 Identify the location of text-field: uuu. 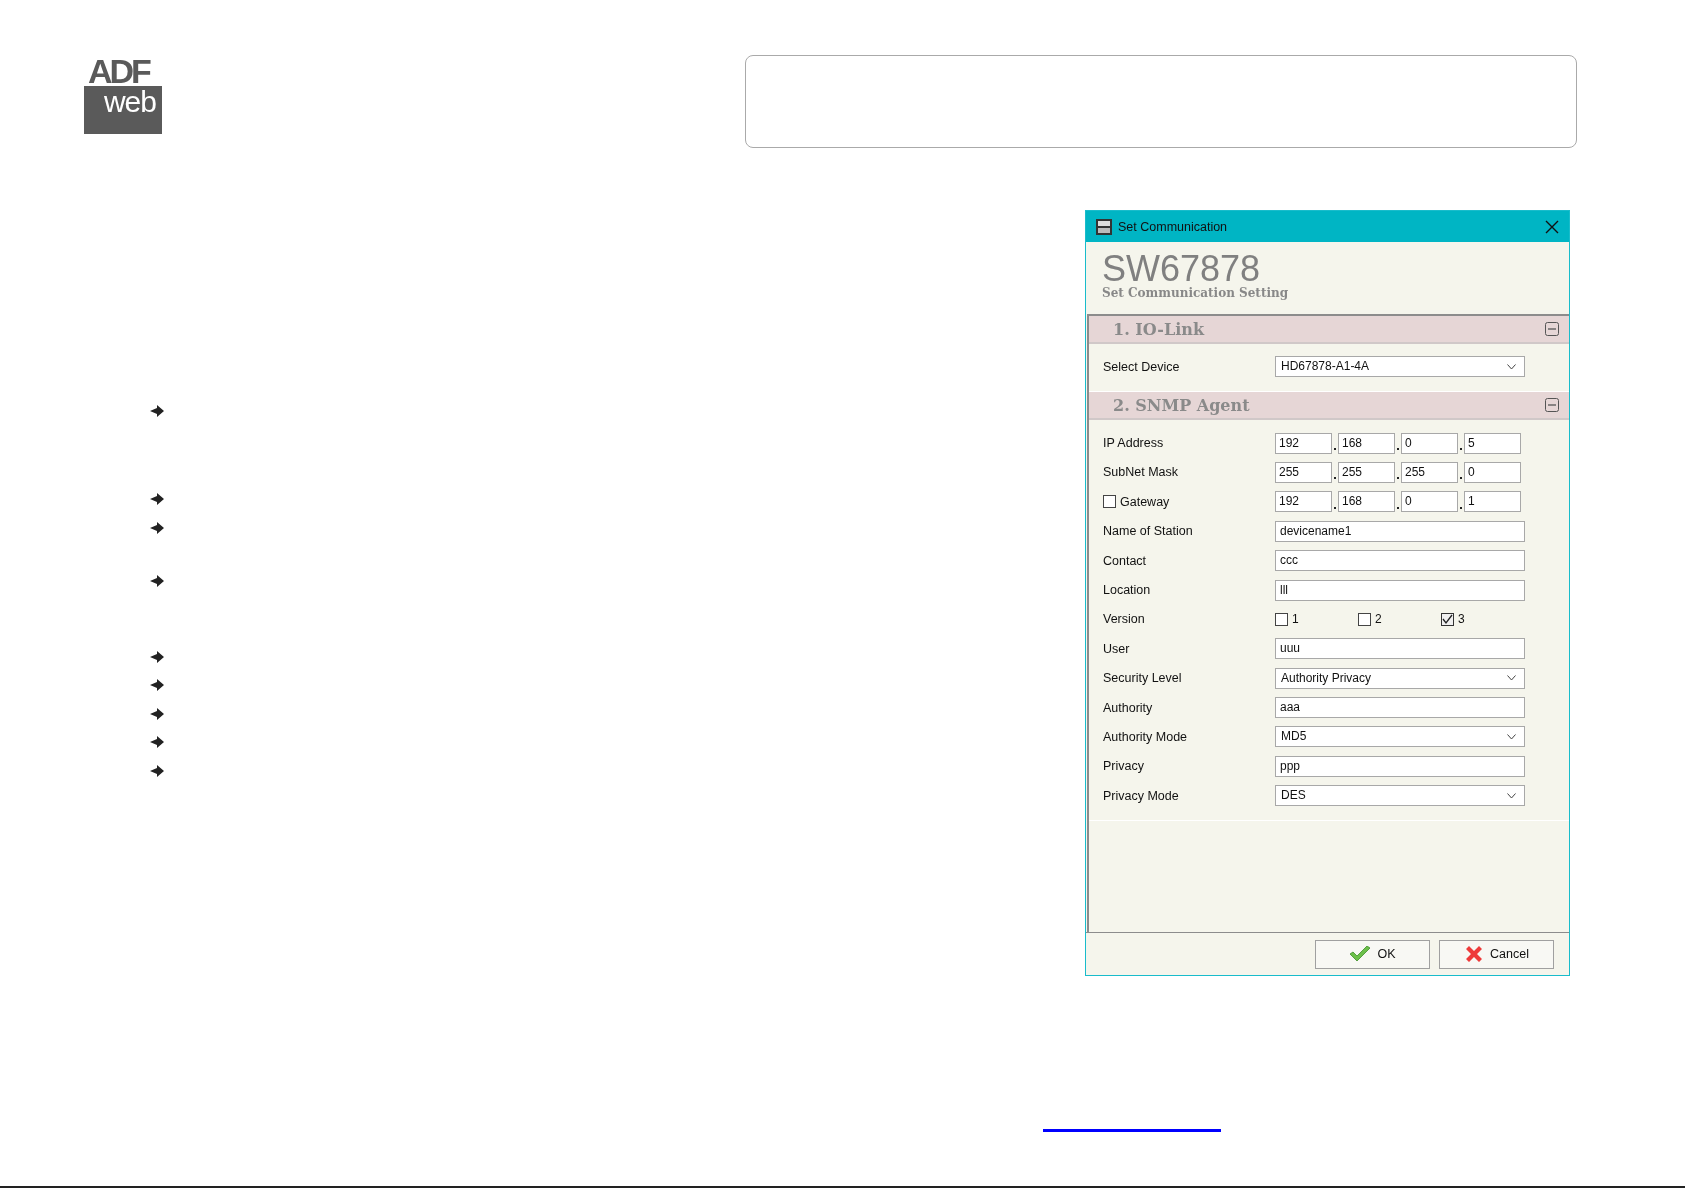
(1400, 649).